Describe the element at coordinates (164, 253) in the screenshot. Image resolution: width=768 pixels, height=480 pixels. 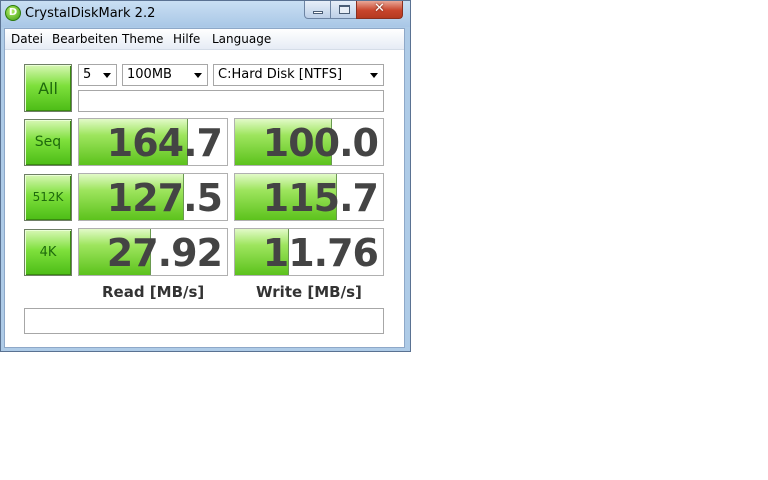
I see `4k-read-value: 27.92` at that location.